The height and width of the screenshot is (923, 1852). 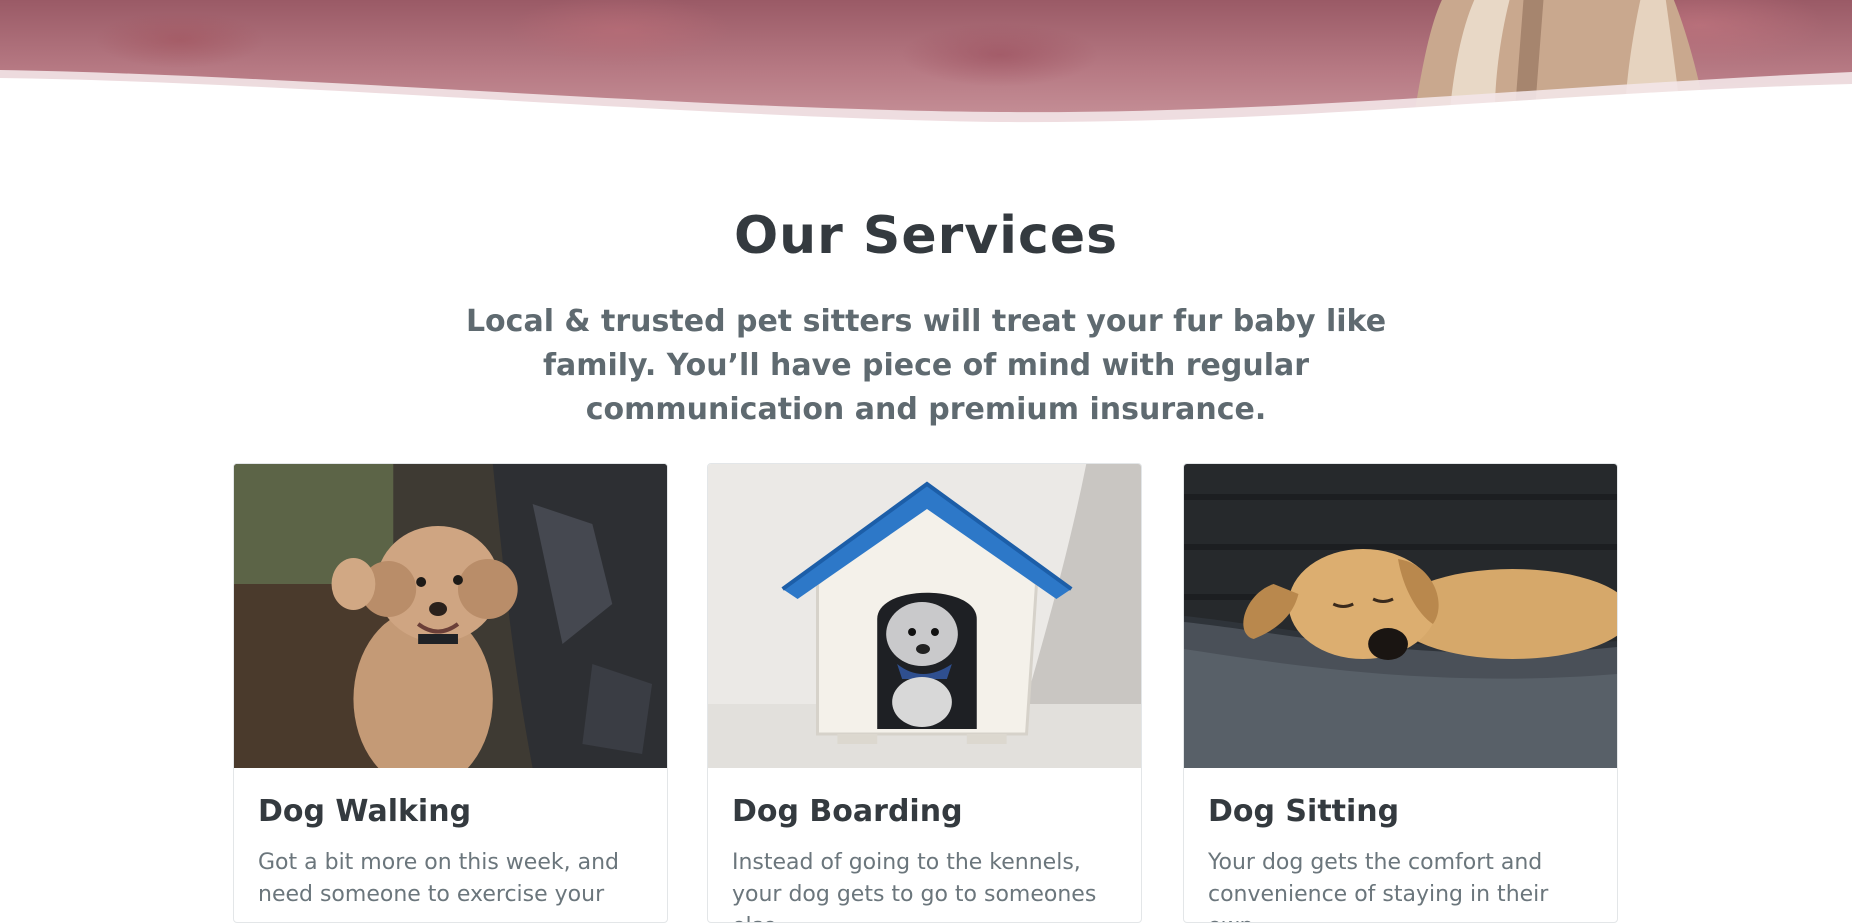 What do you see at coordinates (1400, 616) in the screenshot?
I see `sleeping-dog-photo-icon` at bounding box center [1400, 616].